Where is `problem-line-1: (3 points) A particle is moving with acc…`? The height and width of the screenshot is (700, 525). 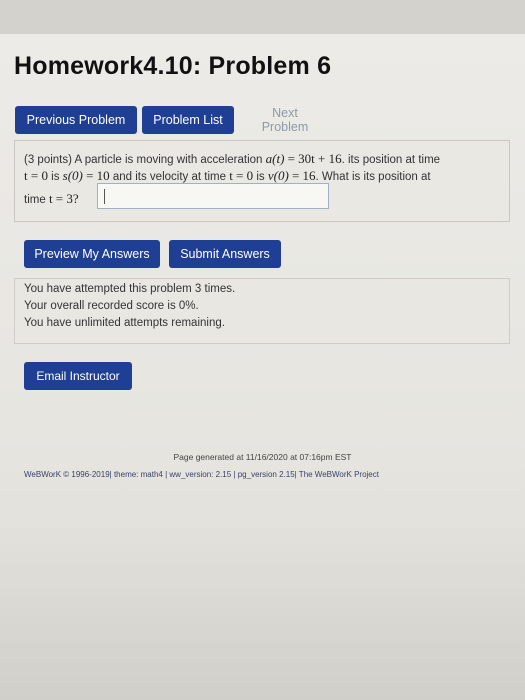
problem-line-1: (3 points) A particle is moving with acc… is located at coordinates (232, 158).